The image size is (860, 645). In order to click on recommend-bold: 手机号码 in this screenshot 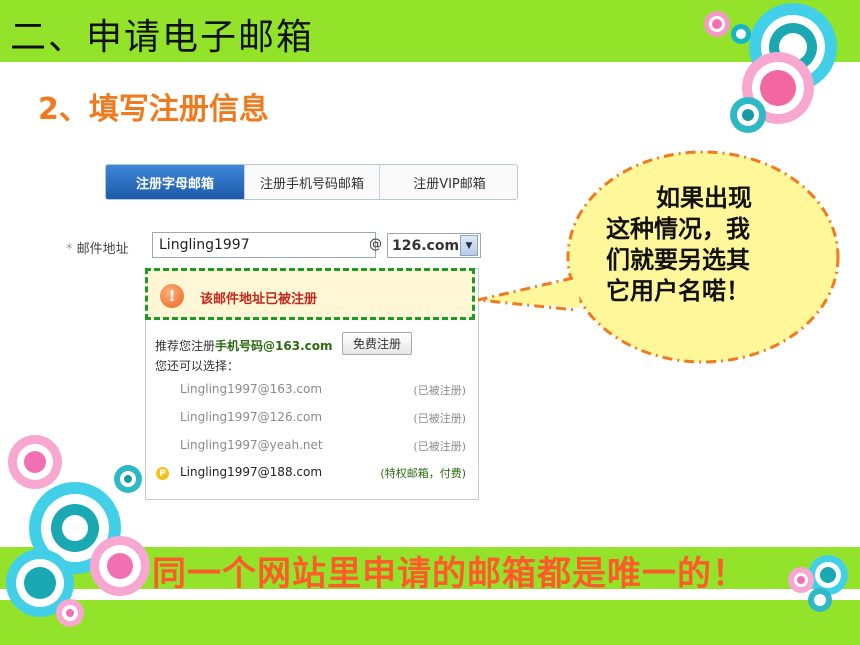, I will do `click(239, 346)`.